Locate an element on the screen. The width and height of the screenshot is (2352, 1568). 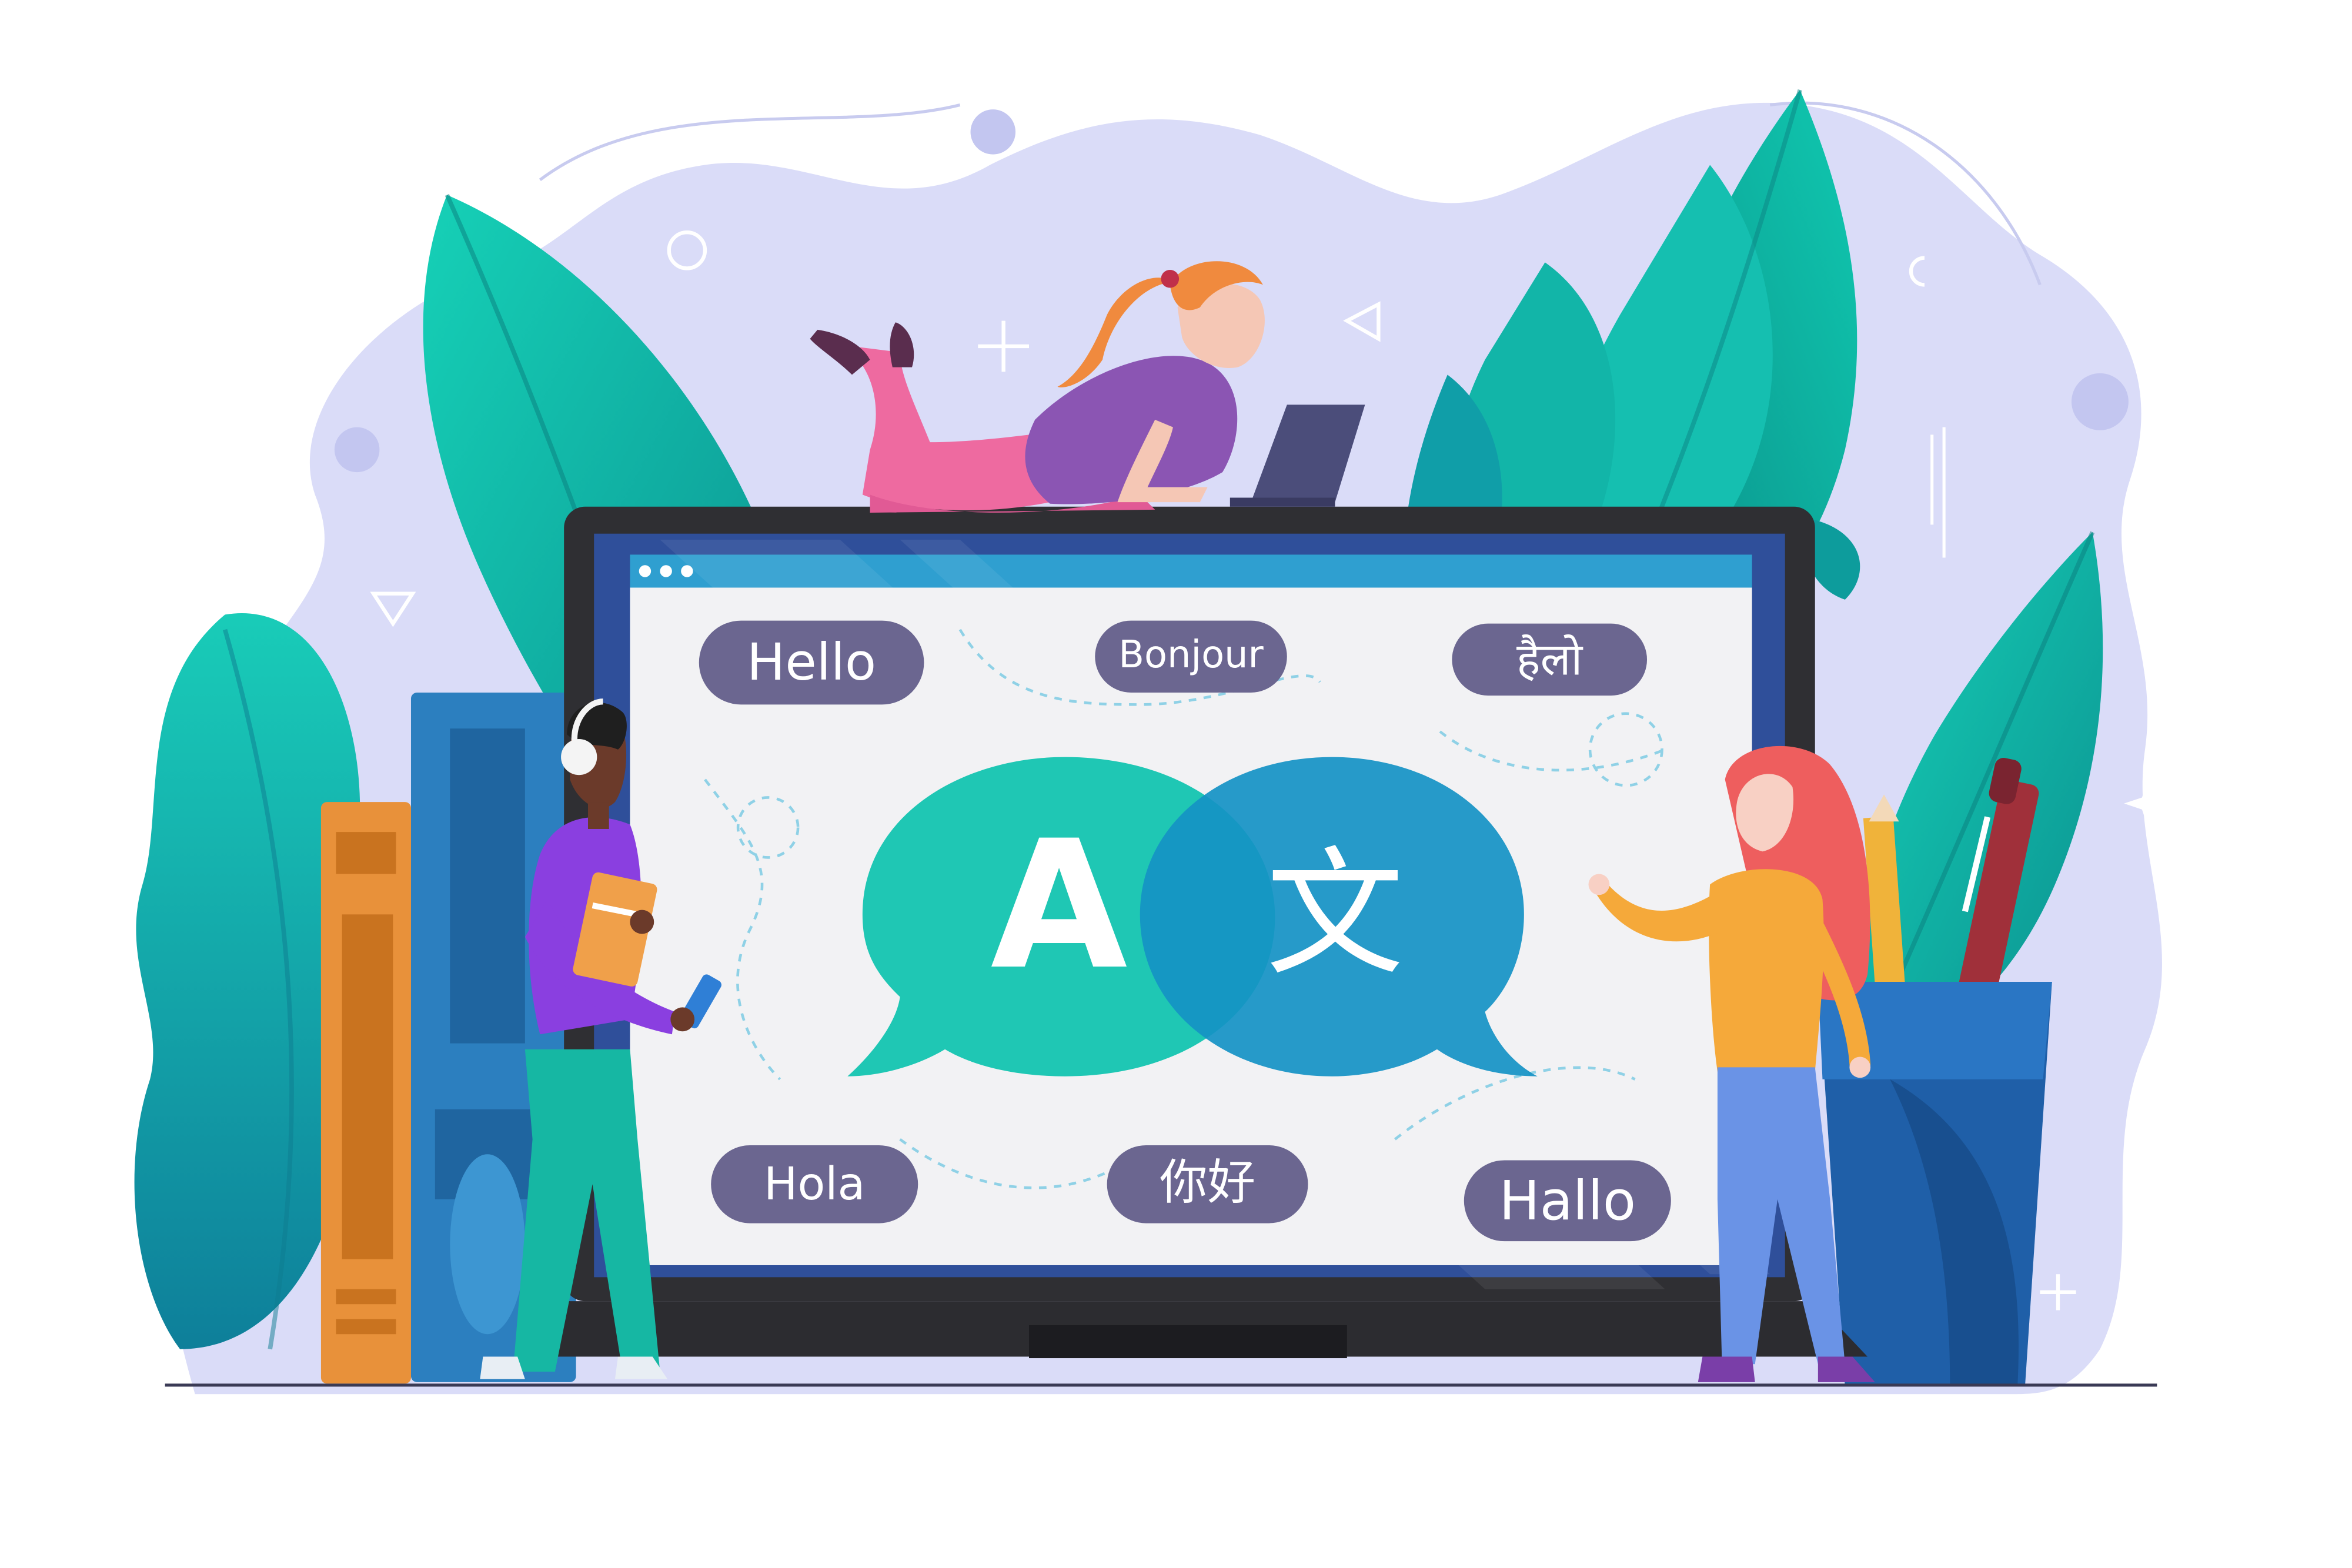
greeting-label: Bonjour is located at coordinates (1191, 655).